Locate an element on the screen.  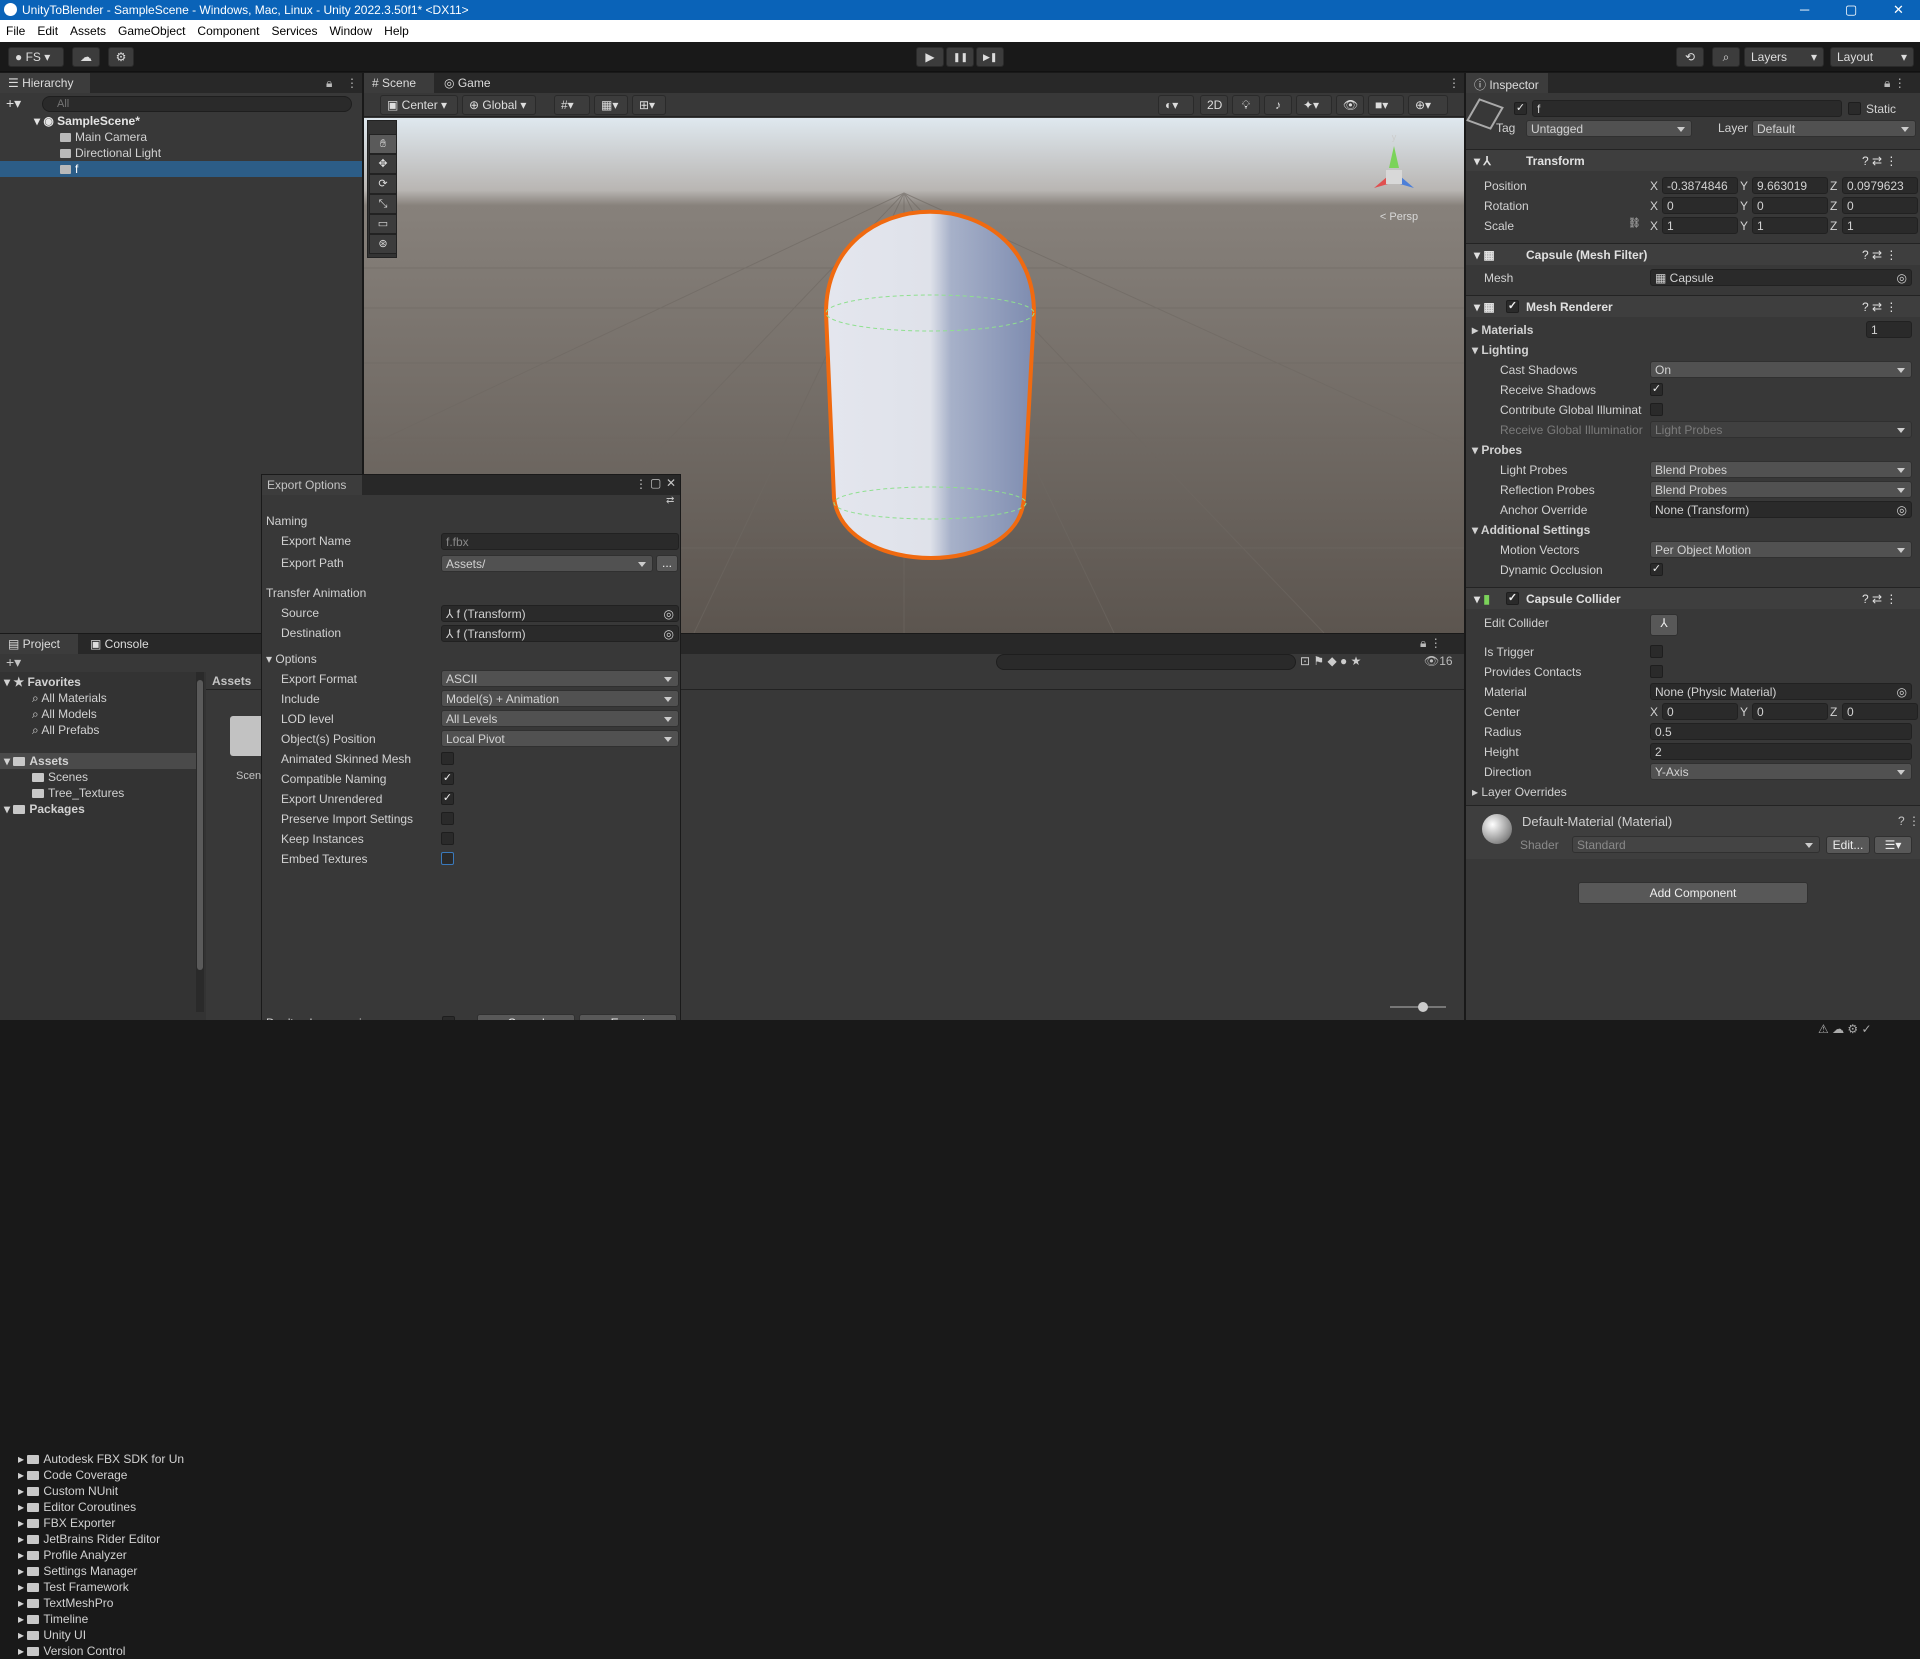
scl-y-field: 1 is located at coordinates (1790, 225).